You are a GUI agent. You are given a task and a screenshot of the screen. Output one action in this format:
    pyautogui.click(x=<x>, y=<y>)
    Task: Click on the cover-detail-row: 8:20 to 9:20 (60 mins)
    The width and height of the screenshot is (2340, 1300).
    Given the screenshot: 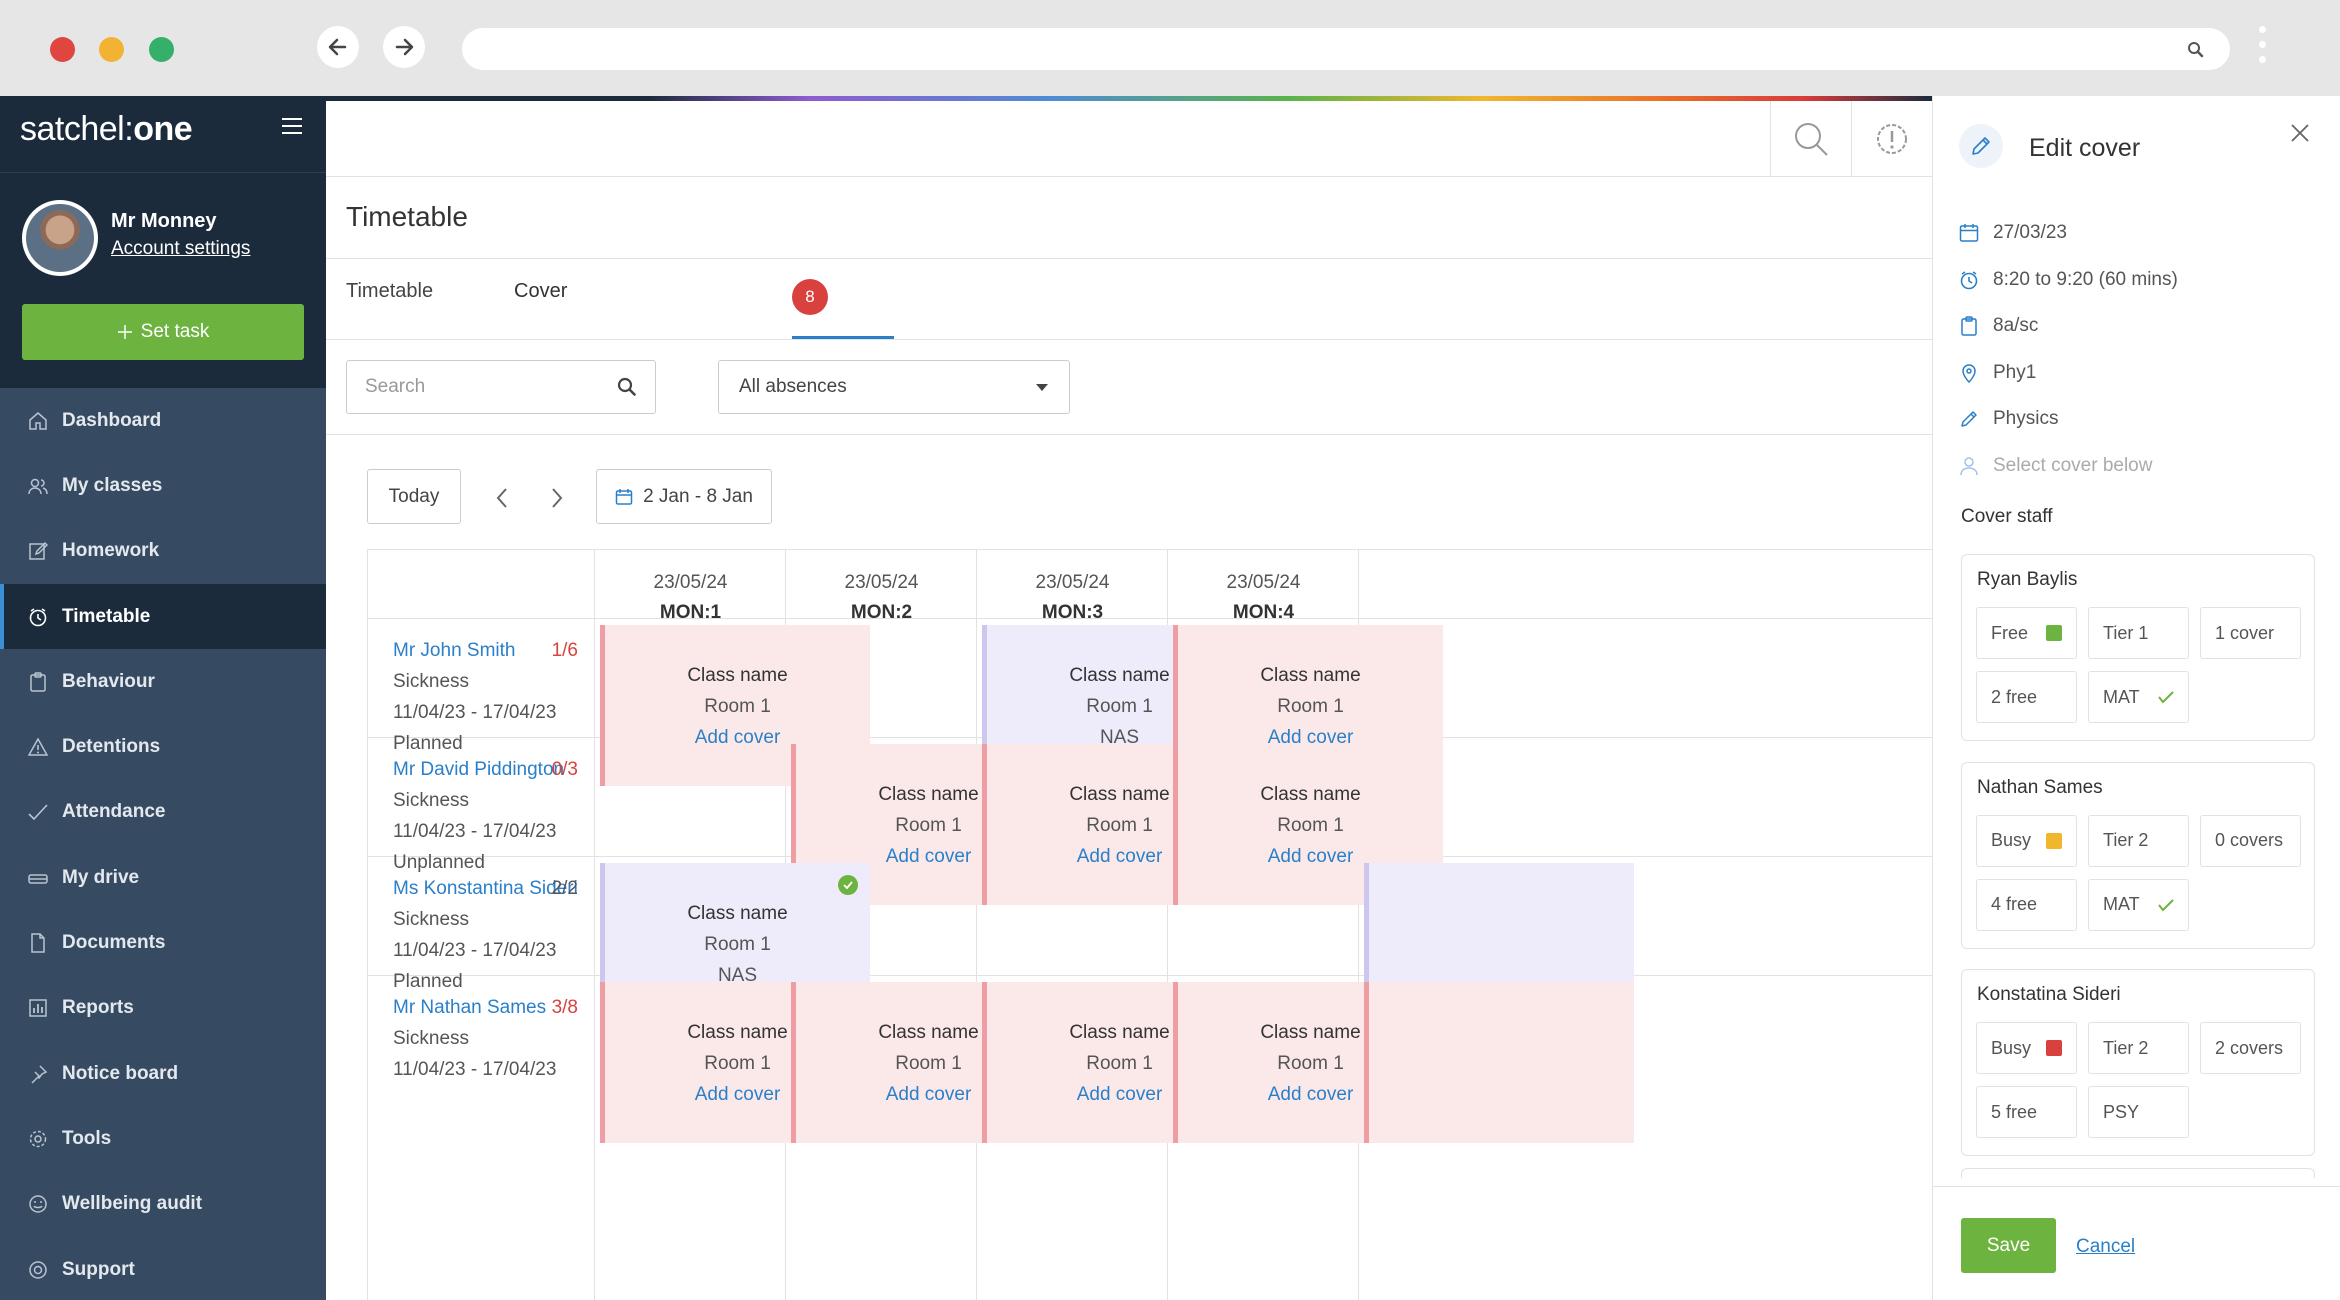 What is the action you would take?
    pyautogui.click(x=2068, y=280)
    